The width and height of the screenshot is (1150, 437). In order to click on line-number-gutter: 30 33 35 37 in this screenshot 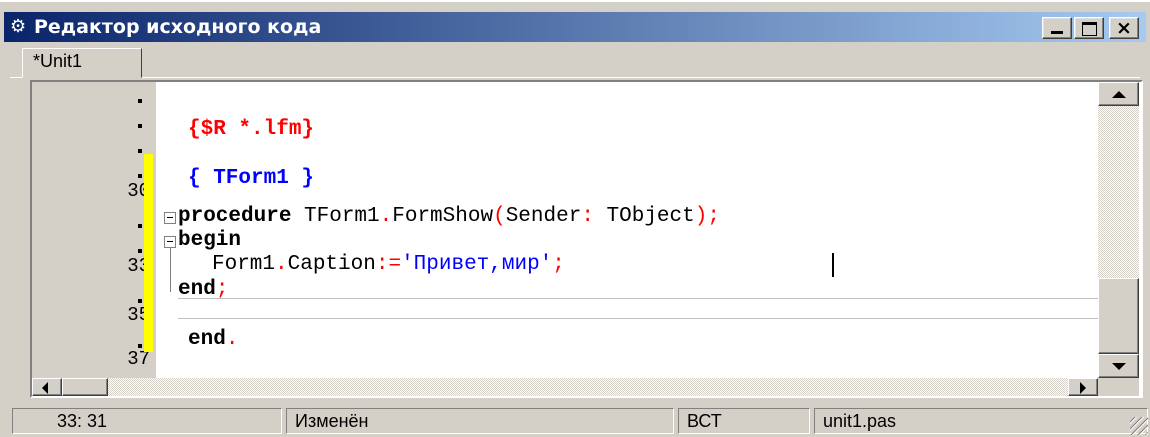, I will do `click(94, 230)`.